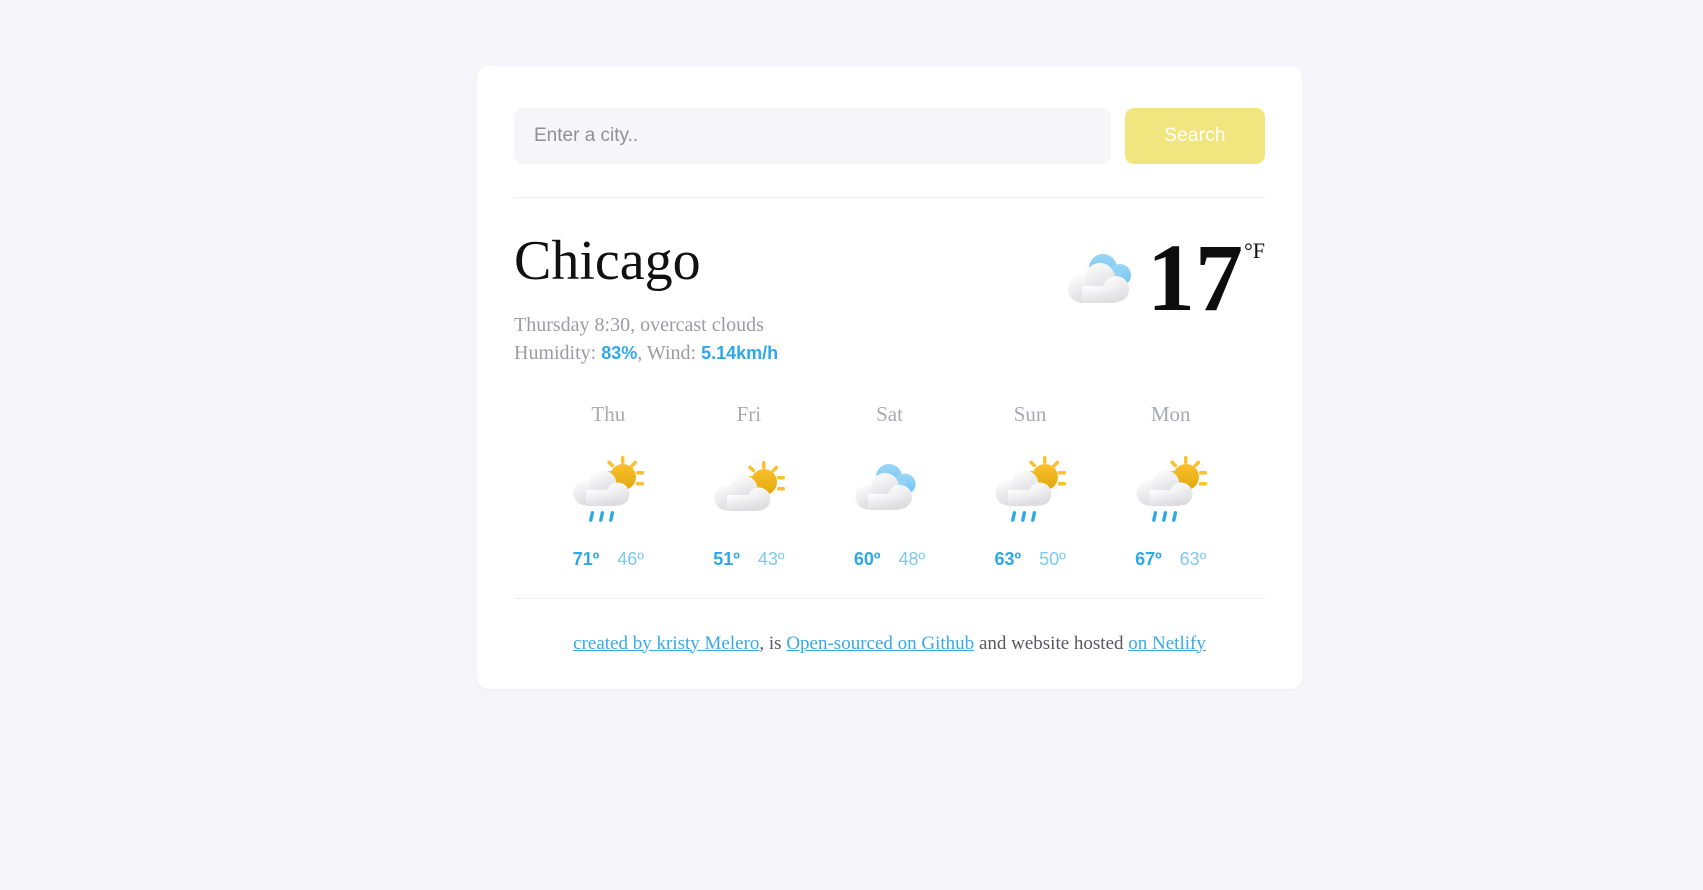  Describe the element at coordinates (889, 598) in the screenshot. I see `divider-bottom` at that location.